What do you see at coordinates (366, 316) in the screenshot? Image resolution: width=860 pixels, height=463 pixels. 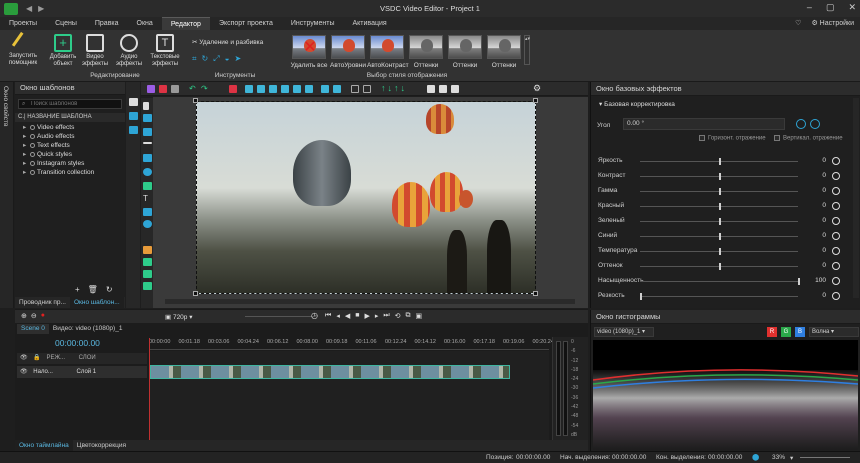 I see `play-icon: ▶` at bounding box center [366, 316].